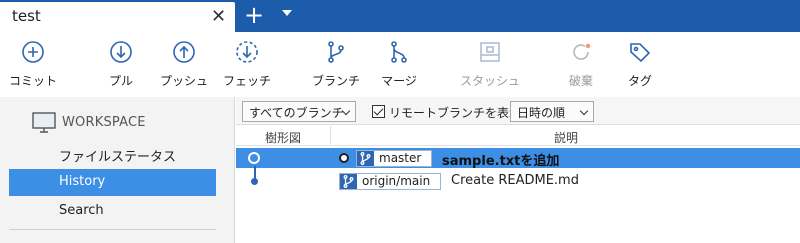 The width and height of the screenshot is (800, 243). Describe the element at coordinates (81, 210) in the screenshot. I see `sidebar-item-label: Search` at that location.